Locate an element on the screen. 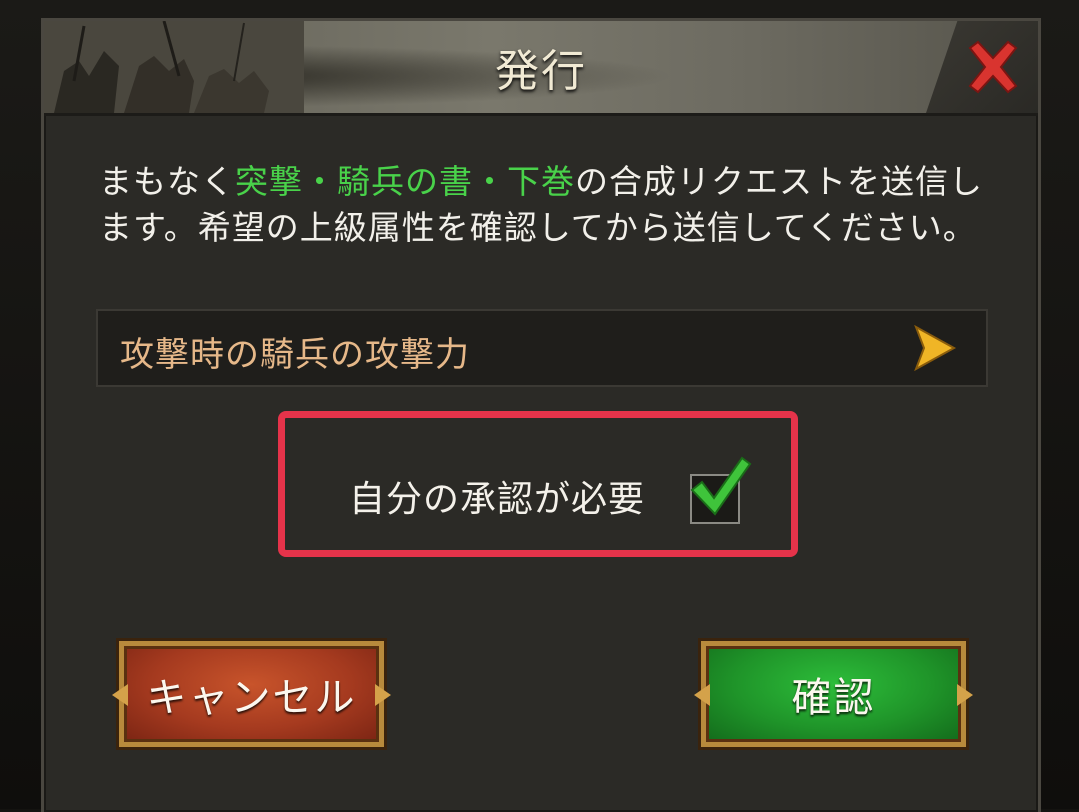 This screenshot has height=812, width=1079. confirm-button-label: 確認 is located at coordinates (833, 698).